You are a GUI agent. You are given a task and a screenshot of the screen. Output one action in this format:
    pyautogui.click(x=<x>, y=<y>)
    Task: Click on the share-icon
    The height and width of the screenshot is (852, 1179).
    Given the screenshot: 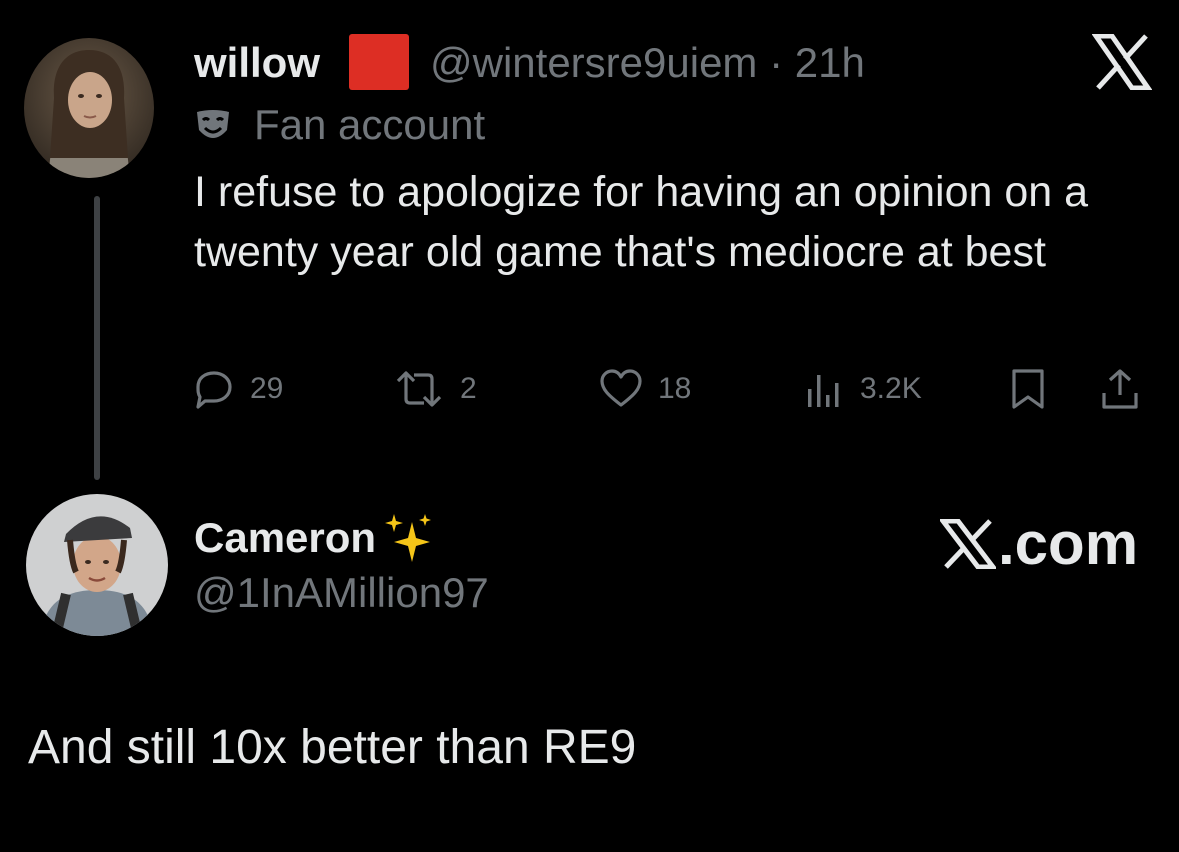 What is the action you would take?
    pyautogui.click(x=1120, y=389)
    